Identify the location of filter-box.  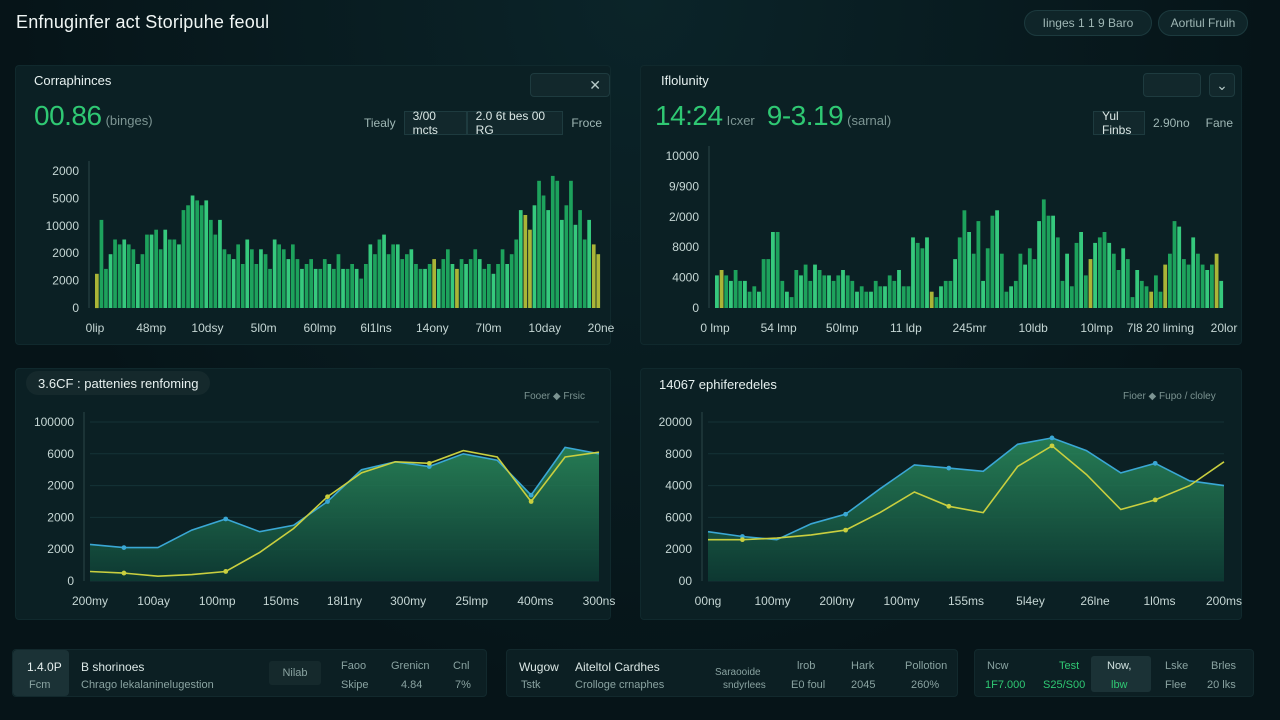
(1172, 85).